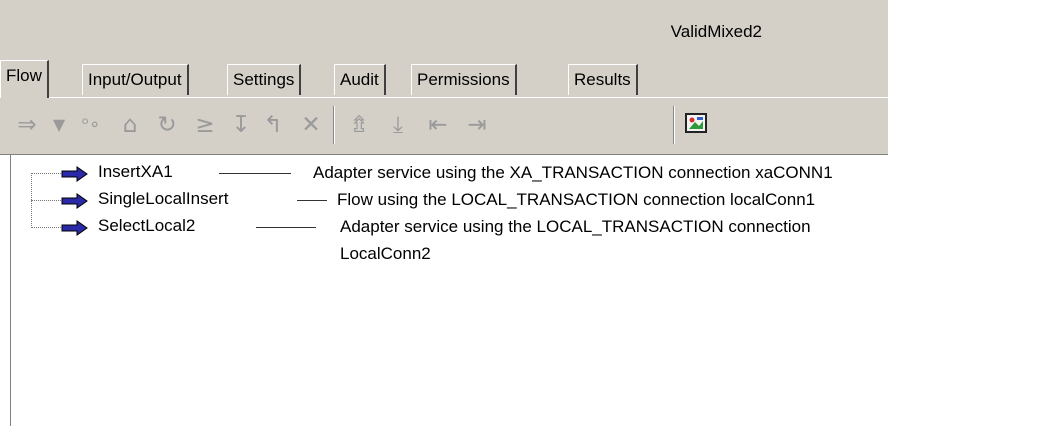 The height and width of the screenshot is (426, 1049). I want to click on indent-left-icon: ⇤, so click(438, 125).